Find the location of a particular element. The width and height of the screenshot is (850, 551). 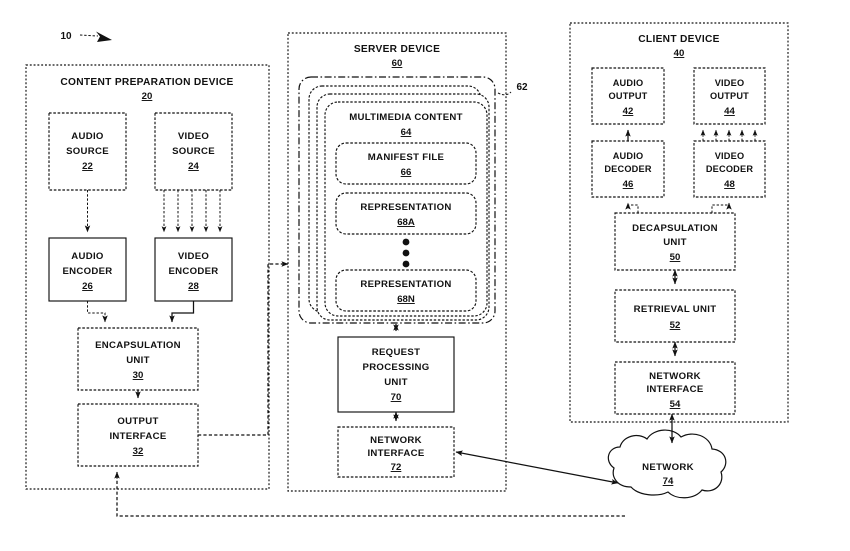

block-encapsulation-unit-line2: UNIT is located at coordinates (138, 360).